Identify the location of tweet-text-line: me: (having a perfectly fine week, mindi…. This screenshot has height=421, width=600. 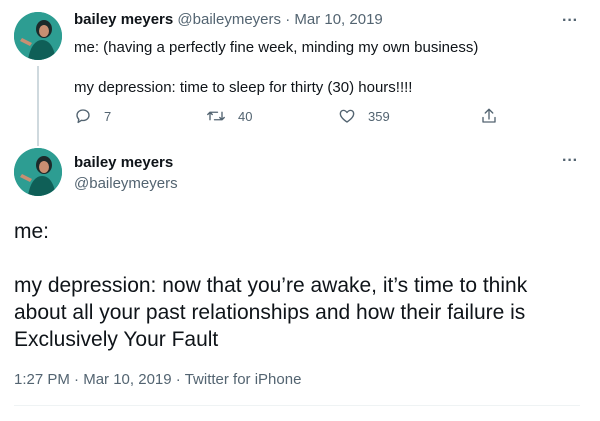
(276, 47).